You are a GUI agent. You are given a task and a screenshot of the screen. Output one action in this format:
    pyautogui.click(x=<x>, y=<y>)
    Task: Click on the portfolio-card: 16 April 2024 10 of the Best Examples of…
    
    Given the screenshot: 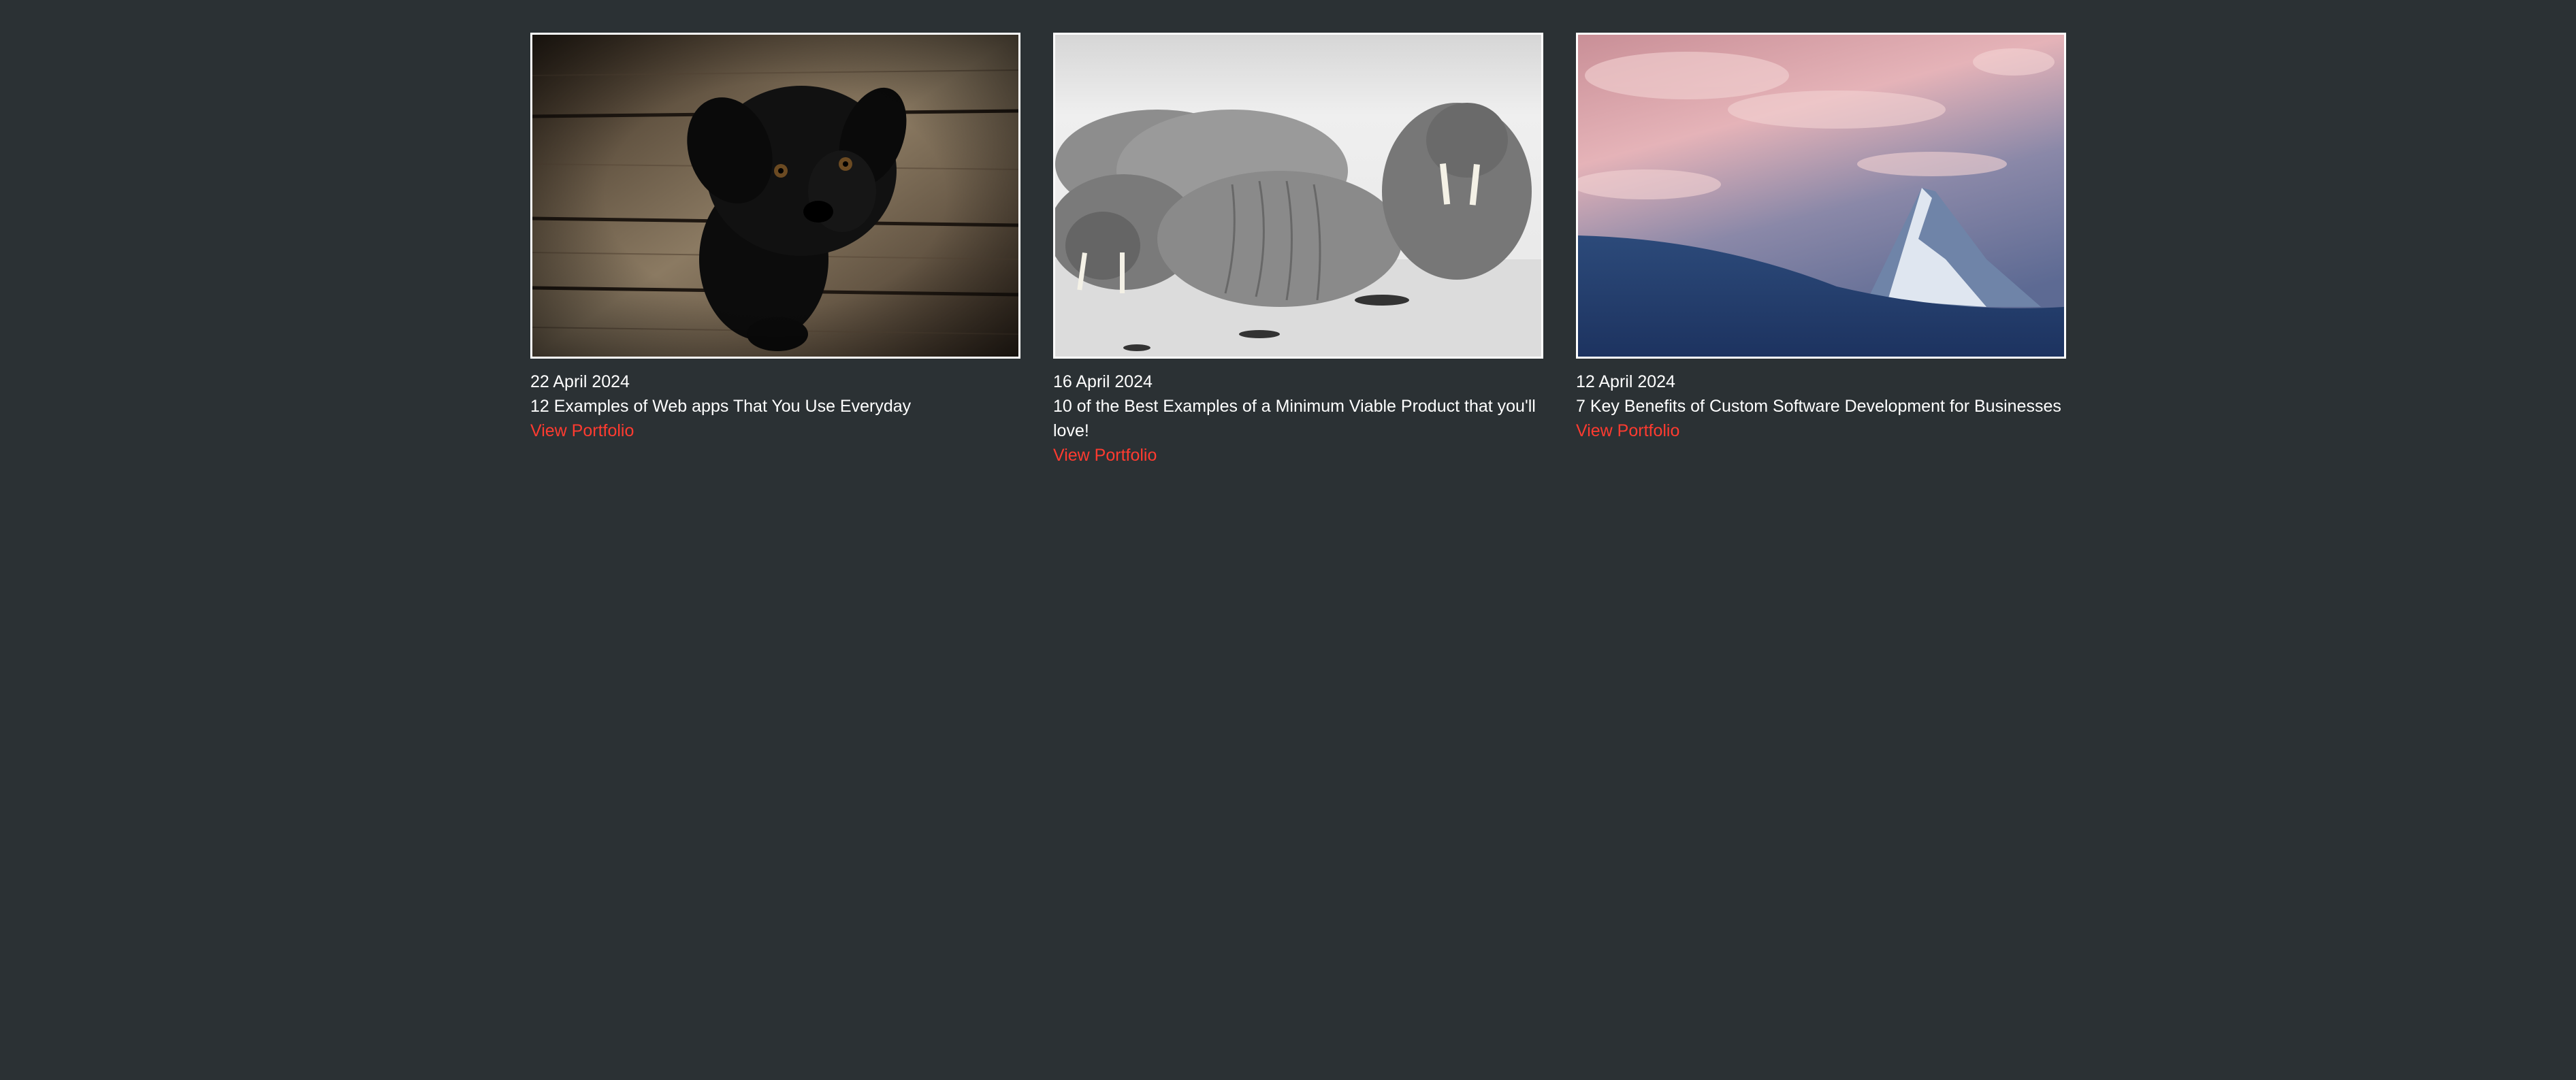 What is the action you would take?
    pyautogui.click(x=1298, y=250)
    